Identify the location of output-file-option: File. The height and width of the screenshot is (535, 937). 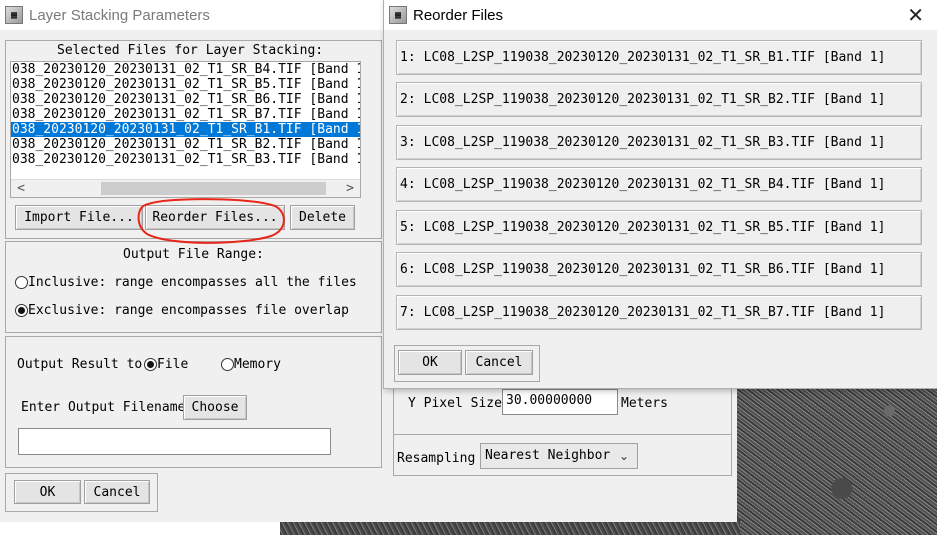
(166, 364).